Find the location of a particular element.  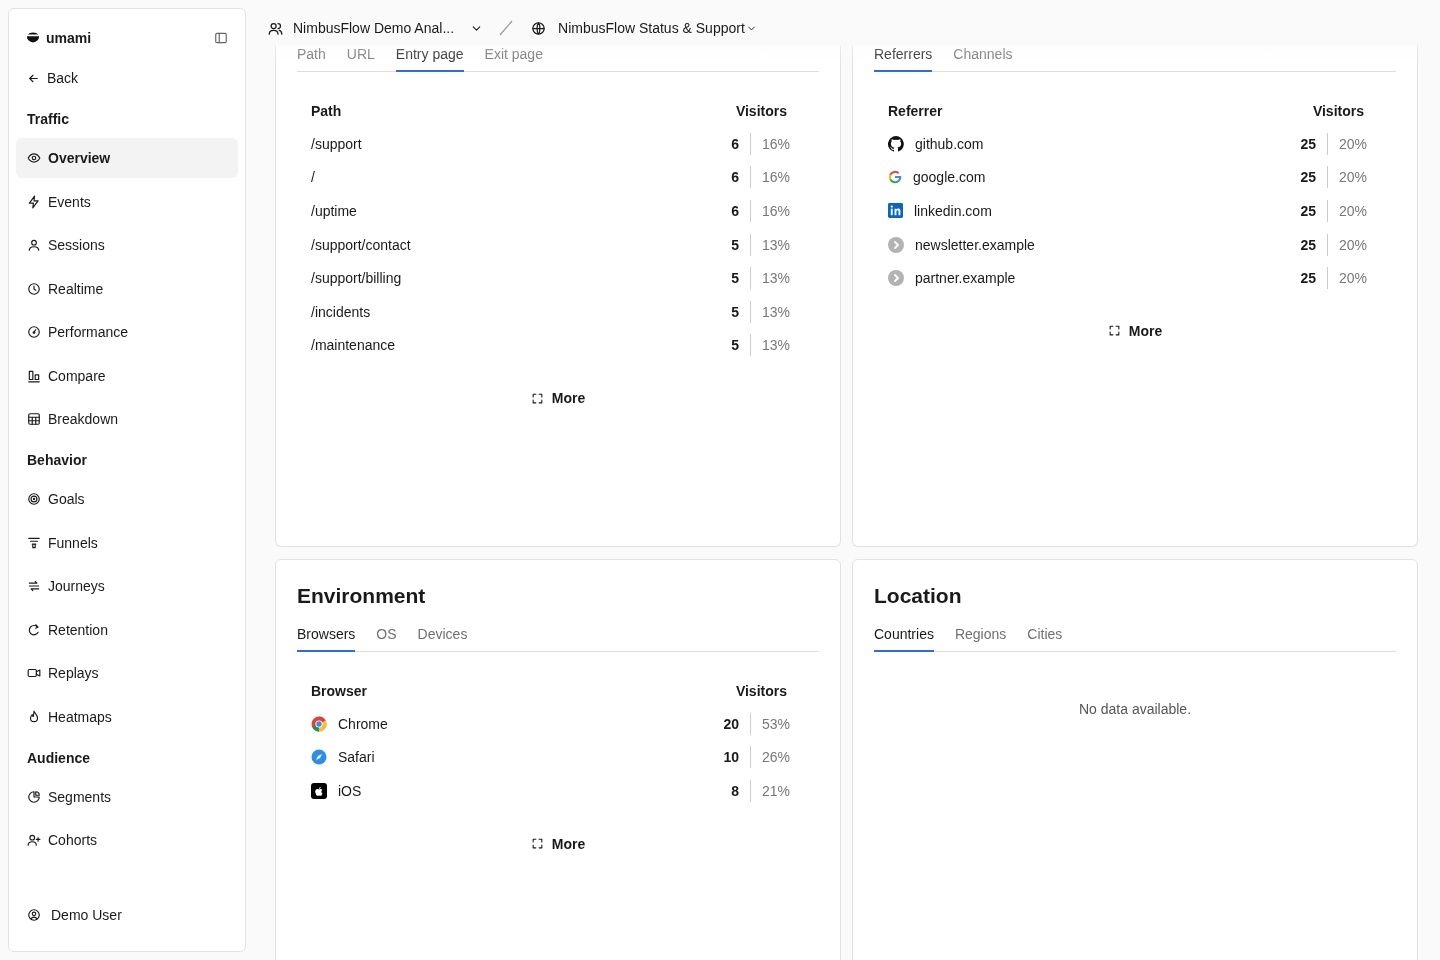

person-icon is located at coordinates (34, 245).